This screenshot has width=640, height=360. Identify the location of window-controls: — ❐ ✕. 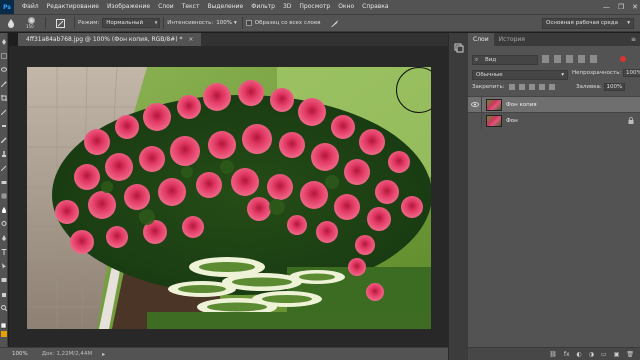
(620, 7).